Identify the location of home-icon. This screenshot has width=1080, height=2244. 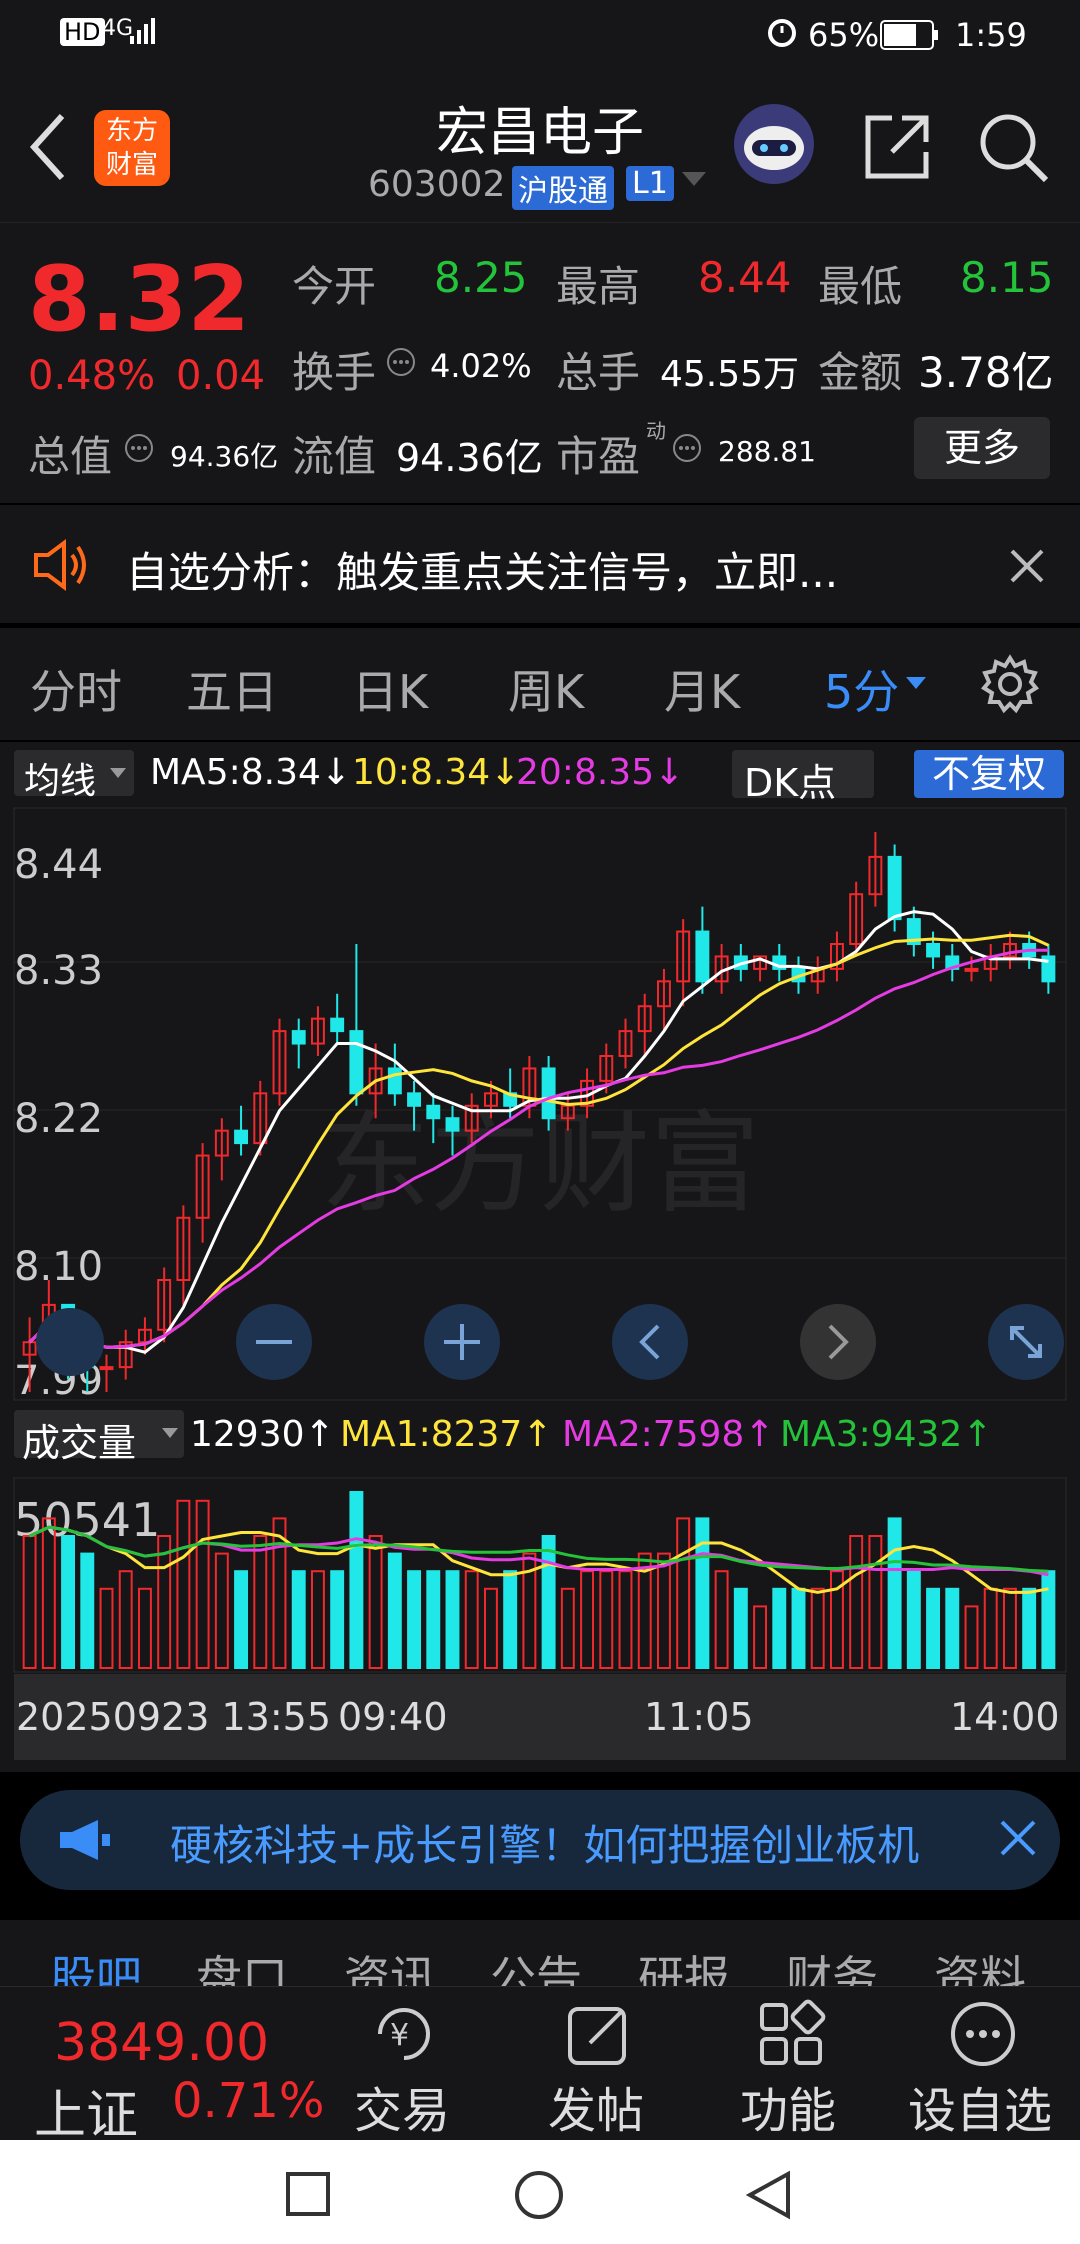
(539, 2197).